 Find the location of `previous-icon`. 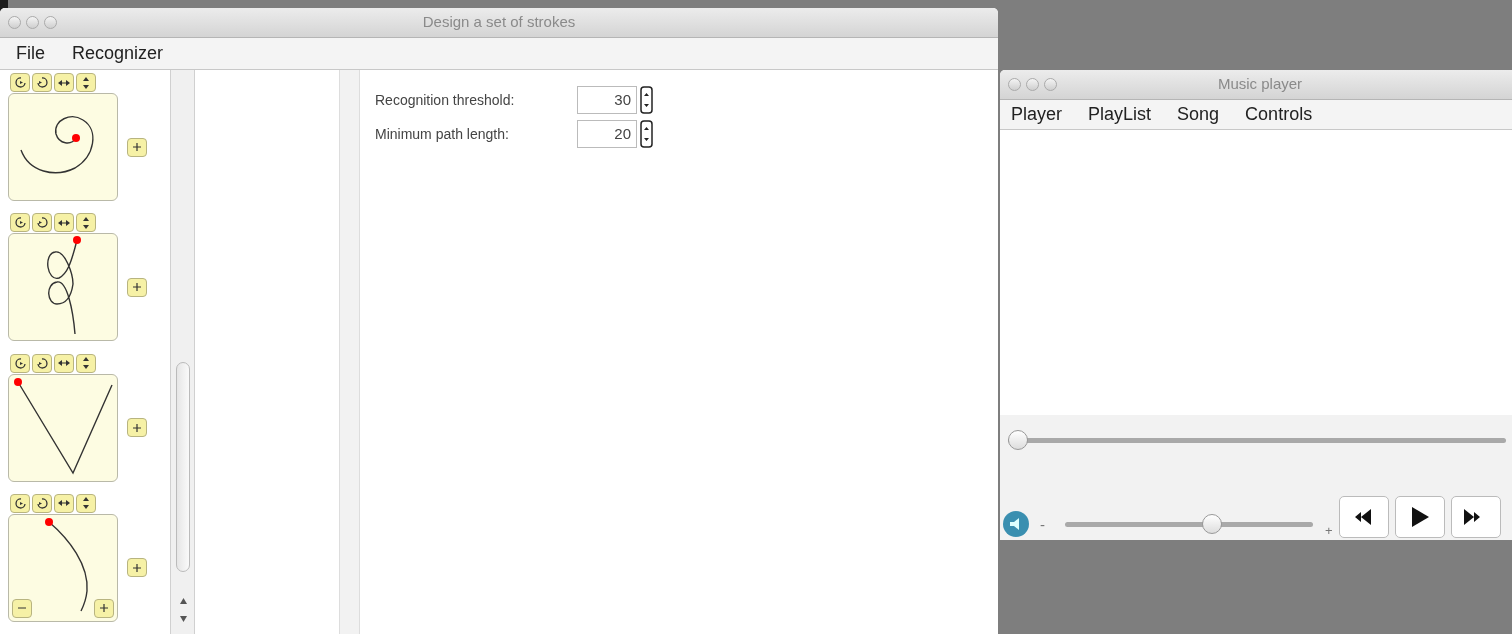

previous-icon is located at coordinates (1363, 517).